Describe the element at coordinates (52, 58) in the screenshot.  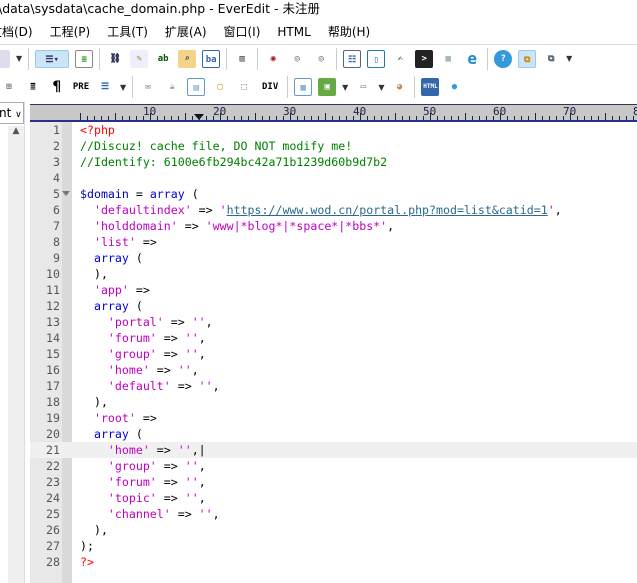
I see `word-wrap-button: ☰▾` at that location.